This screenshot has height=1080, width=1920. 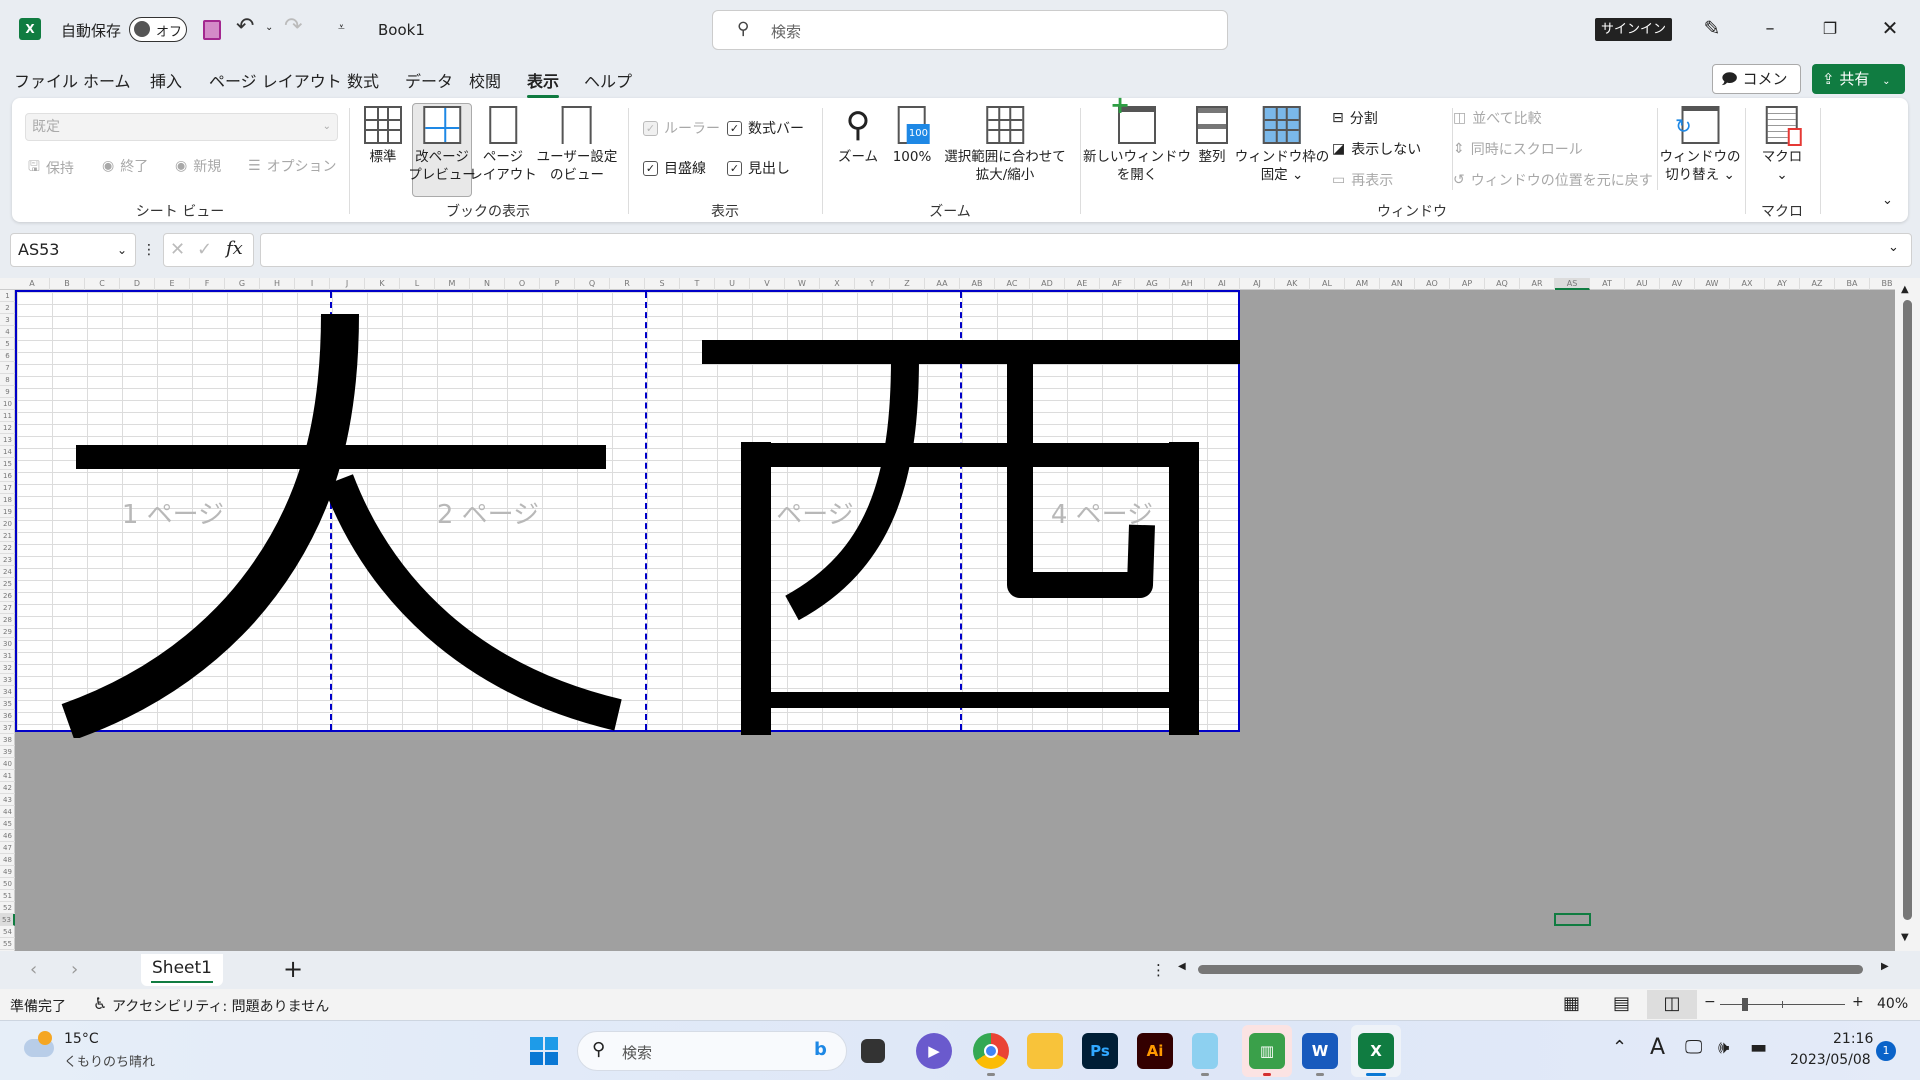 I want to click on page-layout-button: ページ レイアウト, so click(x=503, y=145).